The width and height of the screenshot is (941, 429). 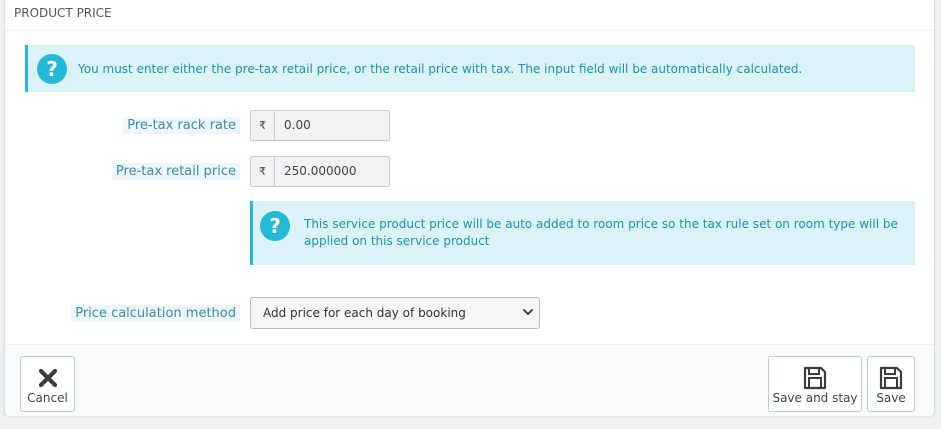 I want to click on close-icon, so click(x=47, y=378).